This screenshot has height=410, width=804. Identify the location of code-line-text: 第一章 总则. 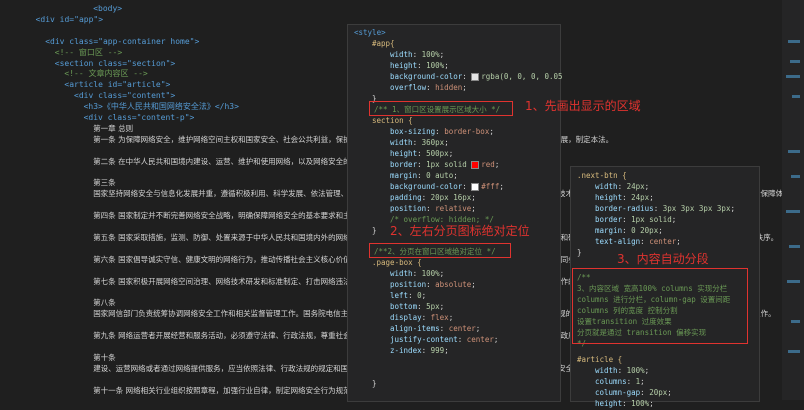
(113, 128).